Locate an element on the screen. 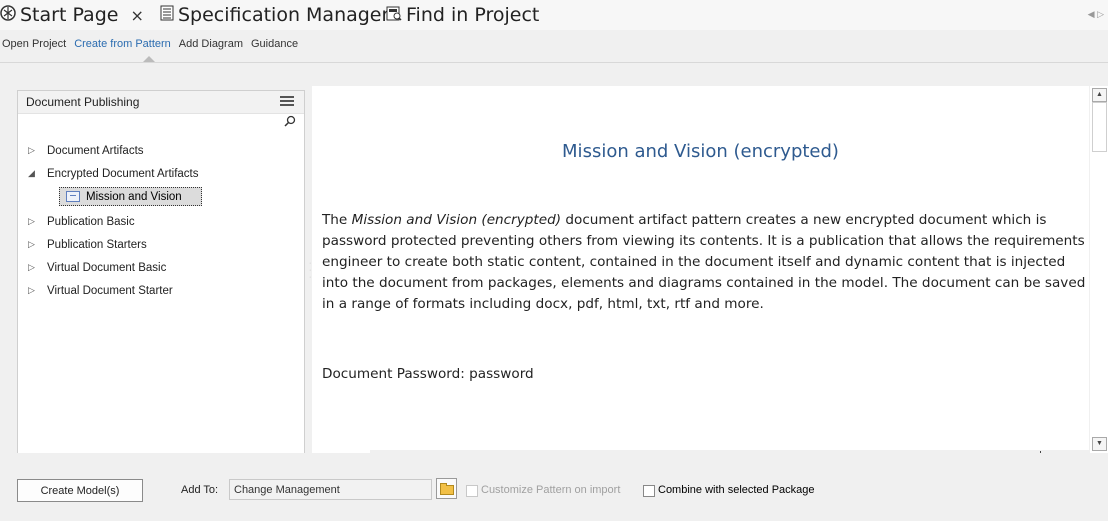  collapse-icon: ◢ is located at coordinates (33, 173).